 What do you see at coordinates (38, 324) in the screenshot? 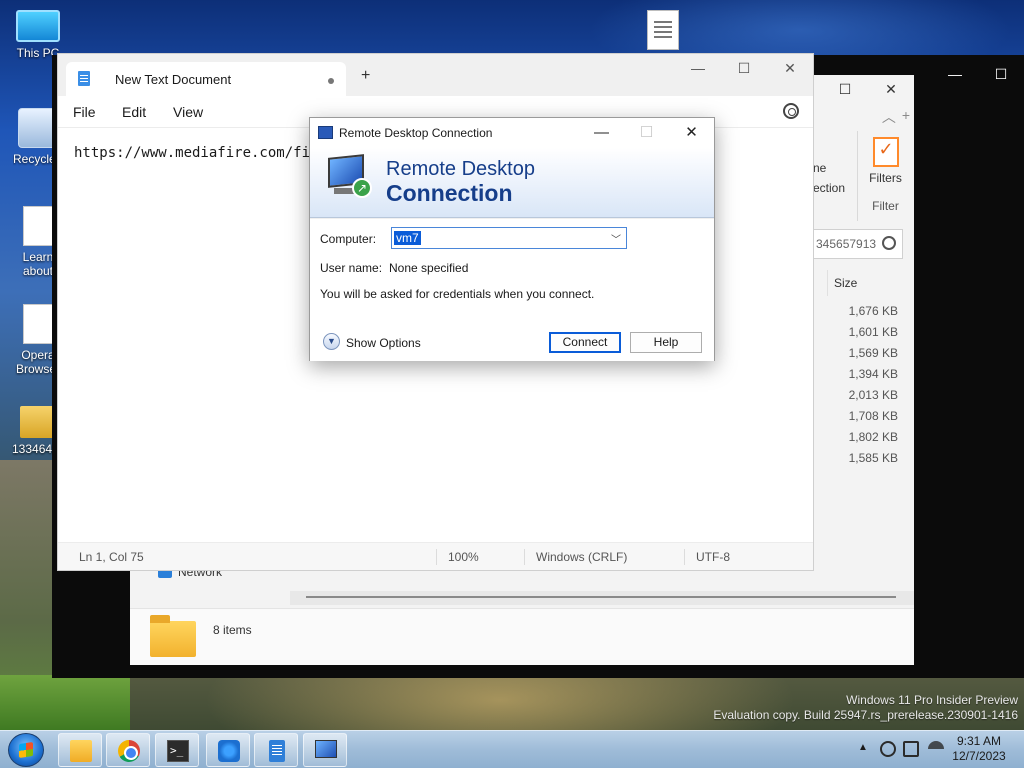
I see `shortcut-icon` at bounding box center [38, 324].